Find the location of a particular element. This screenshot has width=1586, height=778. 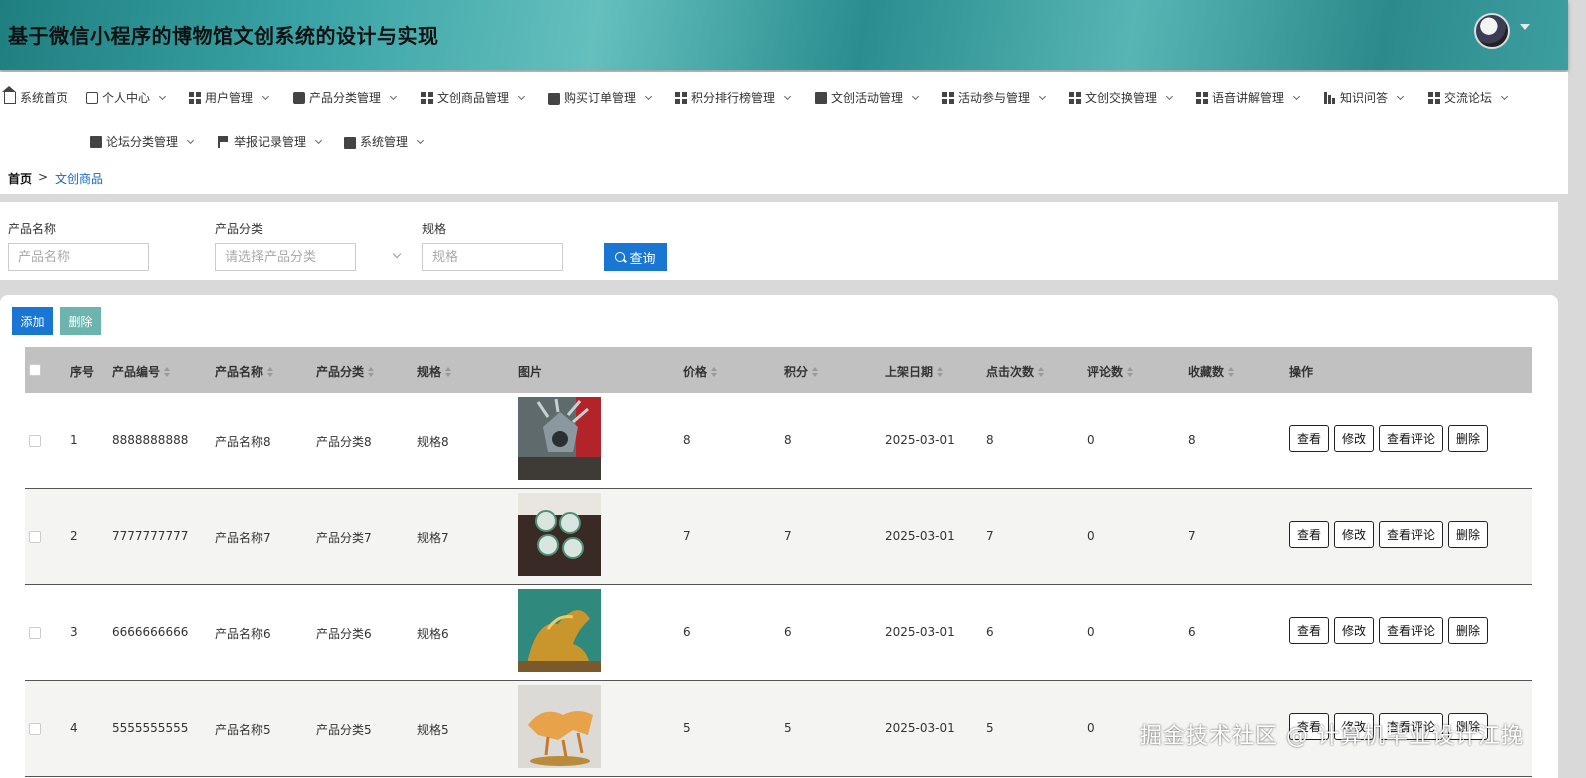

column-header-spec: 规格 is located at coordinates (434, 371).